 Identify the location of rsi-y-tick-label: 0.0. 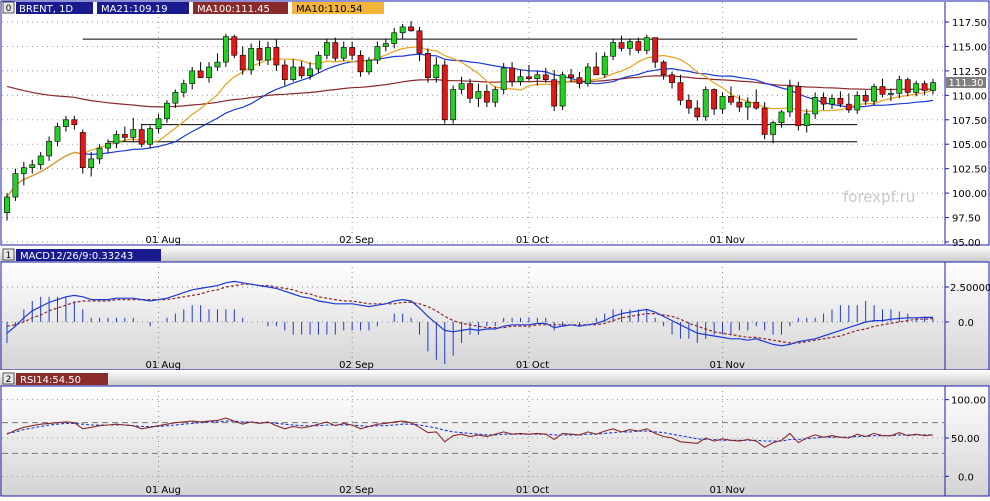
(966, 477).